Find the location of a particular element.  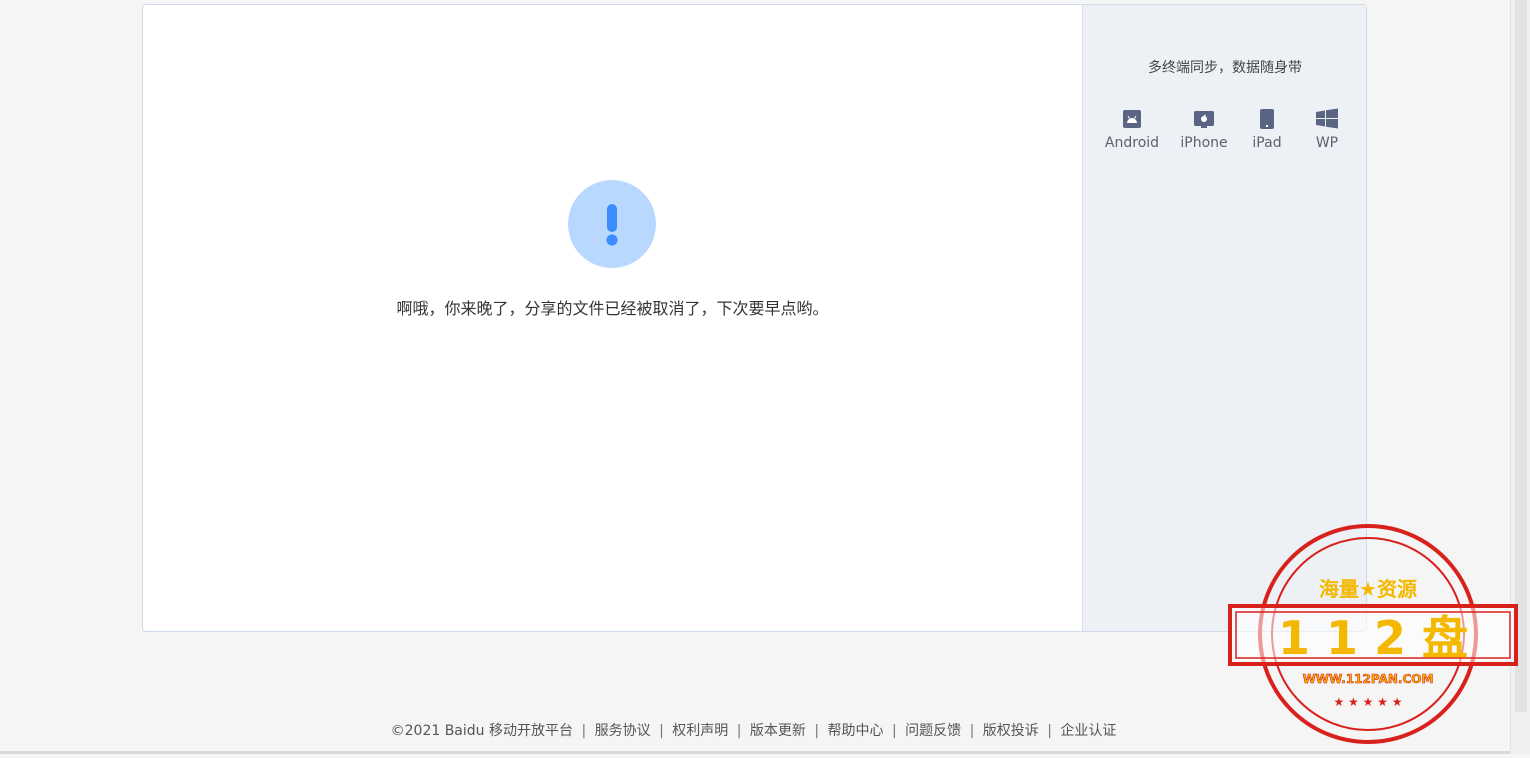

platform-label: iPhone is located at coordinates (1204, 143).